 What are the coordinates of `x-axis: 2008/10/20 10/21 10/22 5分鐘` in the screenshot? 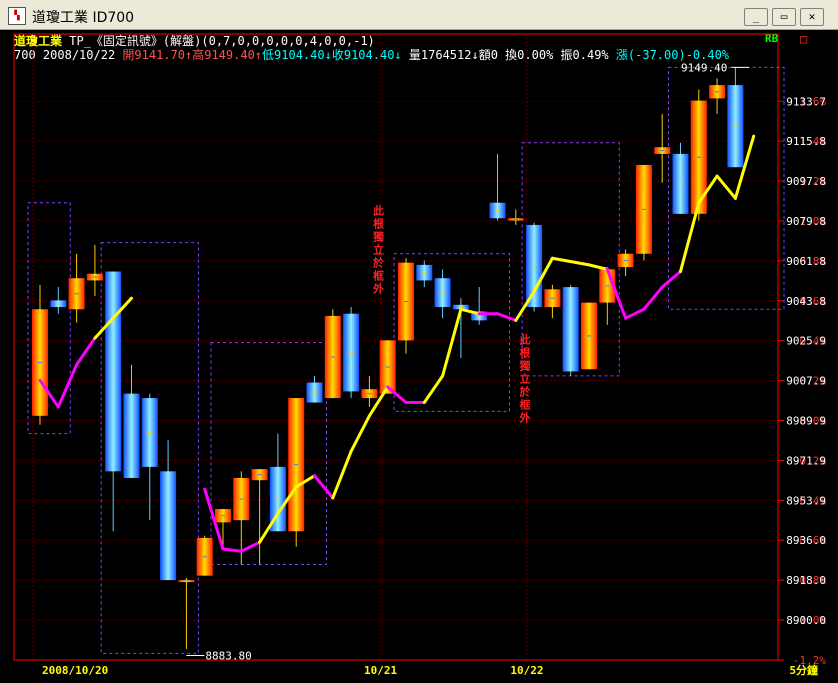 It's located at (416, 671).